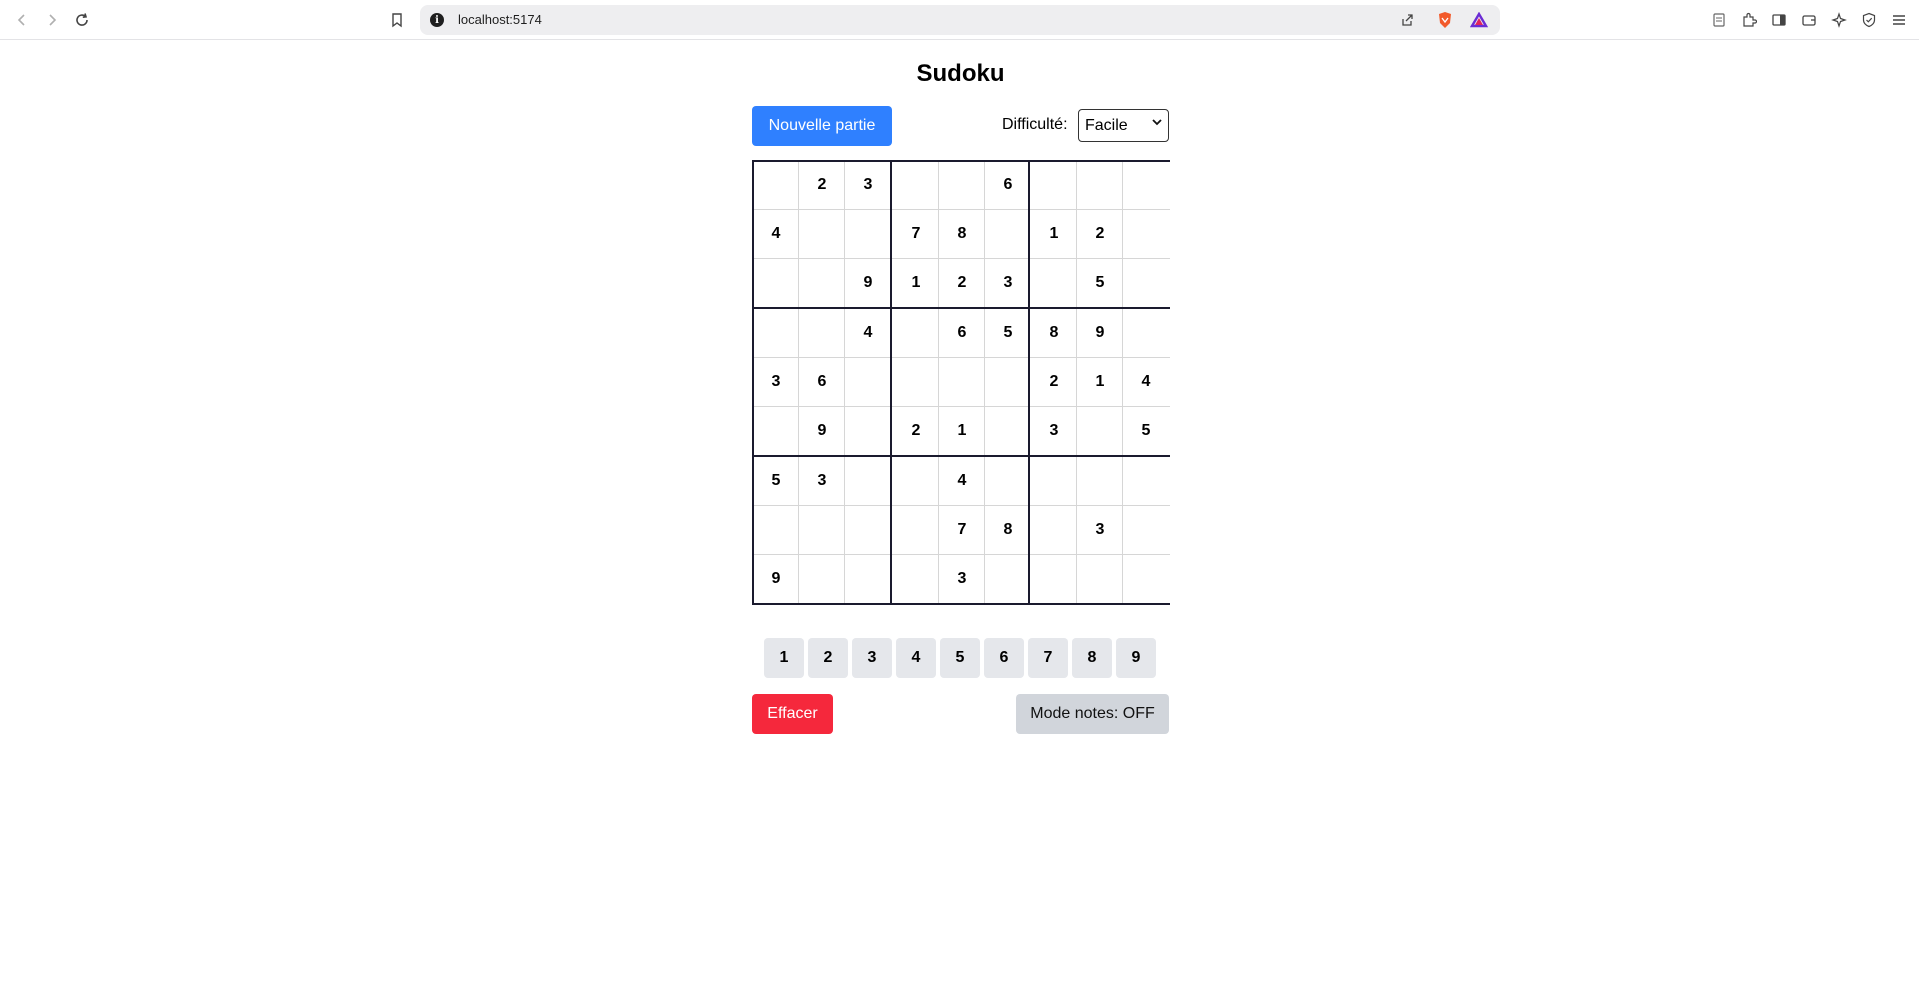  What do you see at coordinates (22, 20) in the screenshot?
I see `back-icon` at bounding box center [22, 20].